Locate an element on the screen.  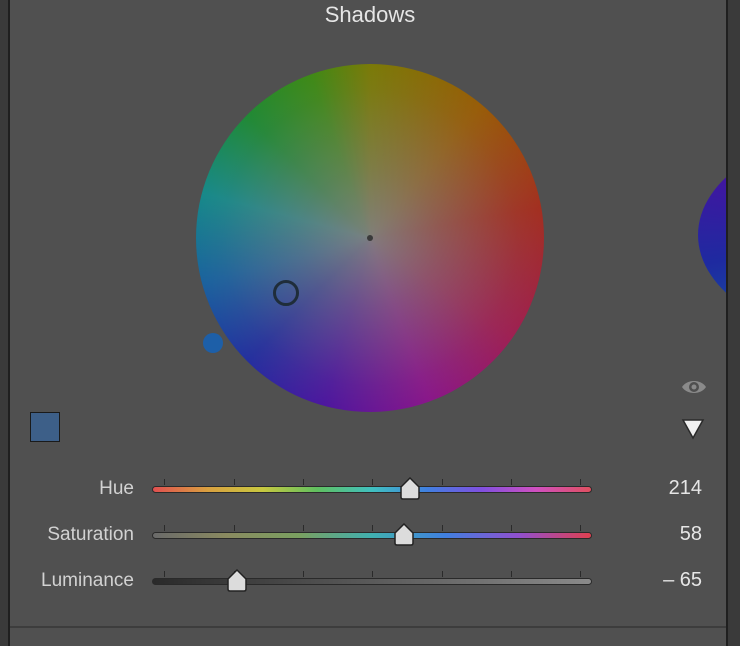
adjacent-color-wheel-disc is located at coordinates (712, 235).